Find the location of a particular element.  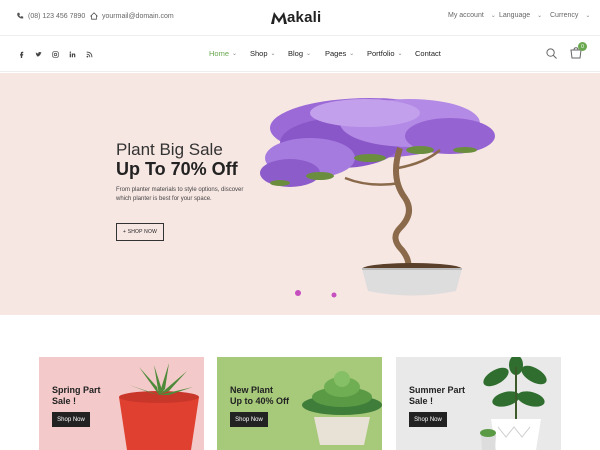

banner-title-line1: Spring Part is located at coordinates (76, 390).